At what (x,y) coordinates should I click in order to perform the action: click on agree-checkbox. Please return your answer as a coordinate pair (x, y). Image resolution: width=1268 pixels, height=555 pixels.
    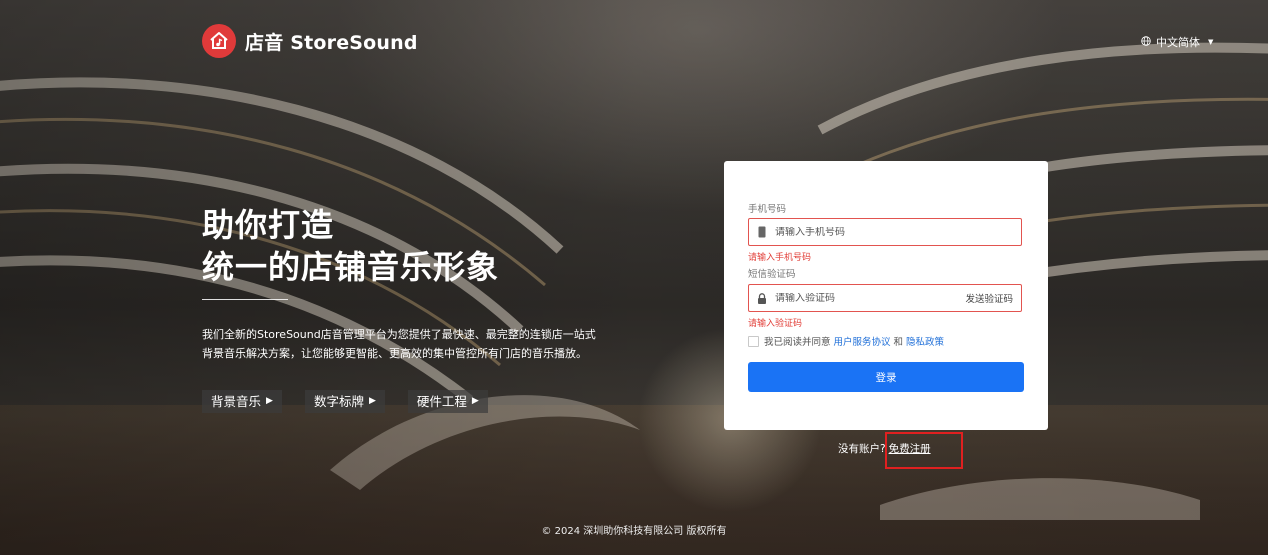
    Looking at the image, I should click on (753, 341).